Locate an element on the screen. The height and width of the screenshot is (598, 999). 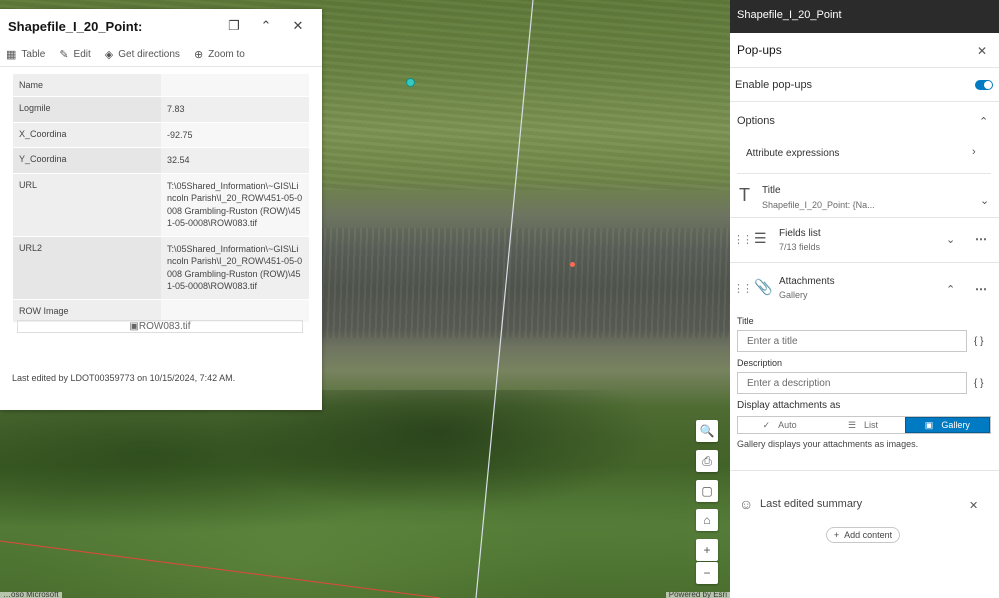
add-content-label: Add content is located at coordinates (868, 535).